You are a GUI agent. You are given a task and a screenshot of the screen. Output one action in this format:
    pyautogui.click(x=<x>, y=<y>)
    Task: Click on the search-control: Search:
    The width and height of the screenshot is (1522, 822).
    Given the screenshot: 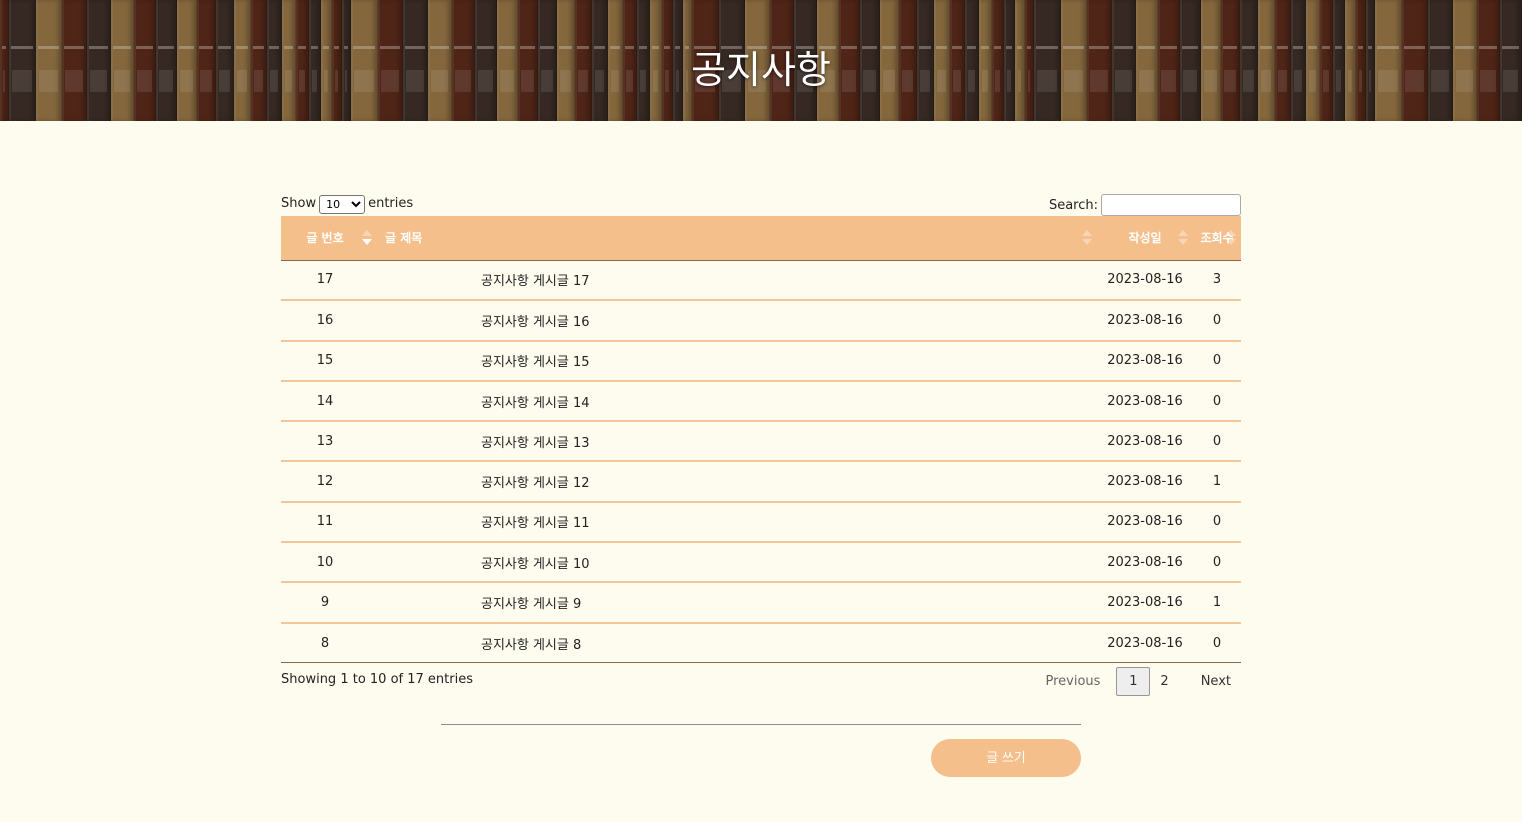 What is the action you would take?
    pyautogui.click(x=1145, y=205)
    